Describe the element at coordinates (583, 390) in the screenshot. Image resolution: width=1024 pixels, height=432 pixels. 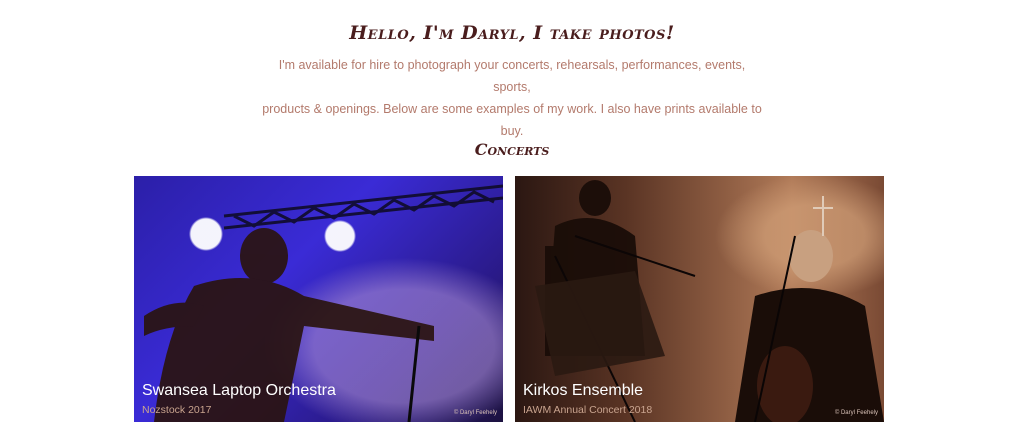
I see `card-title: Kirkos Ensemble` at that location.